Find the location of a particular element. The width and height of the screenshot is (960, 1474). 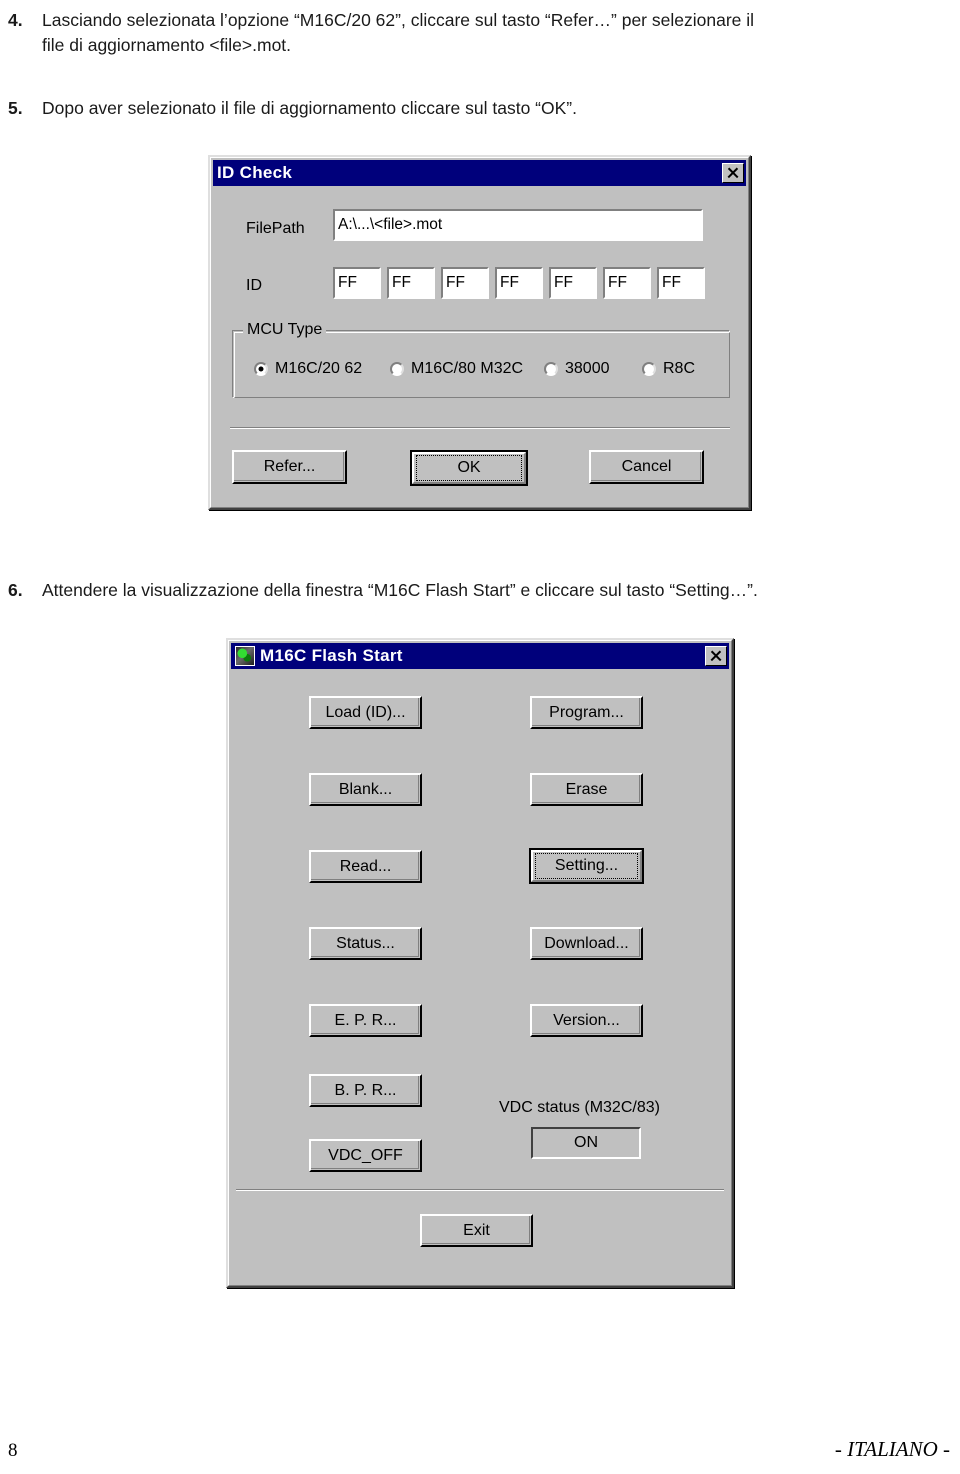

id-byte-field-2: FF is located at coordinates (411, 283).